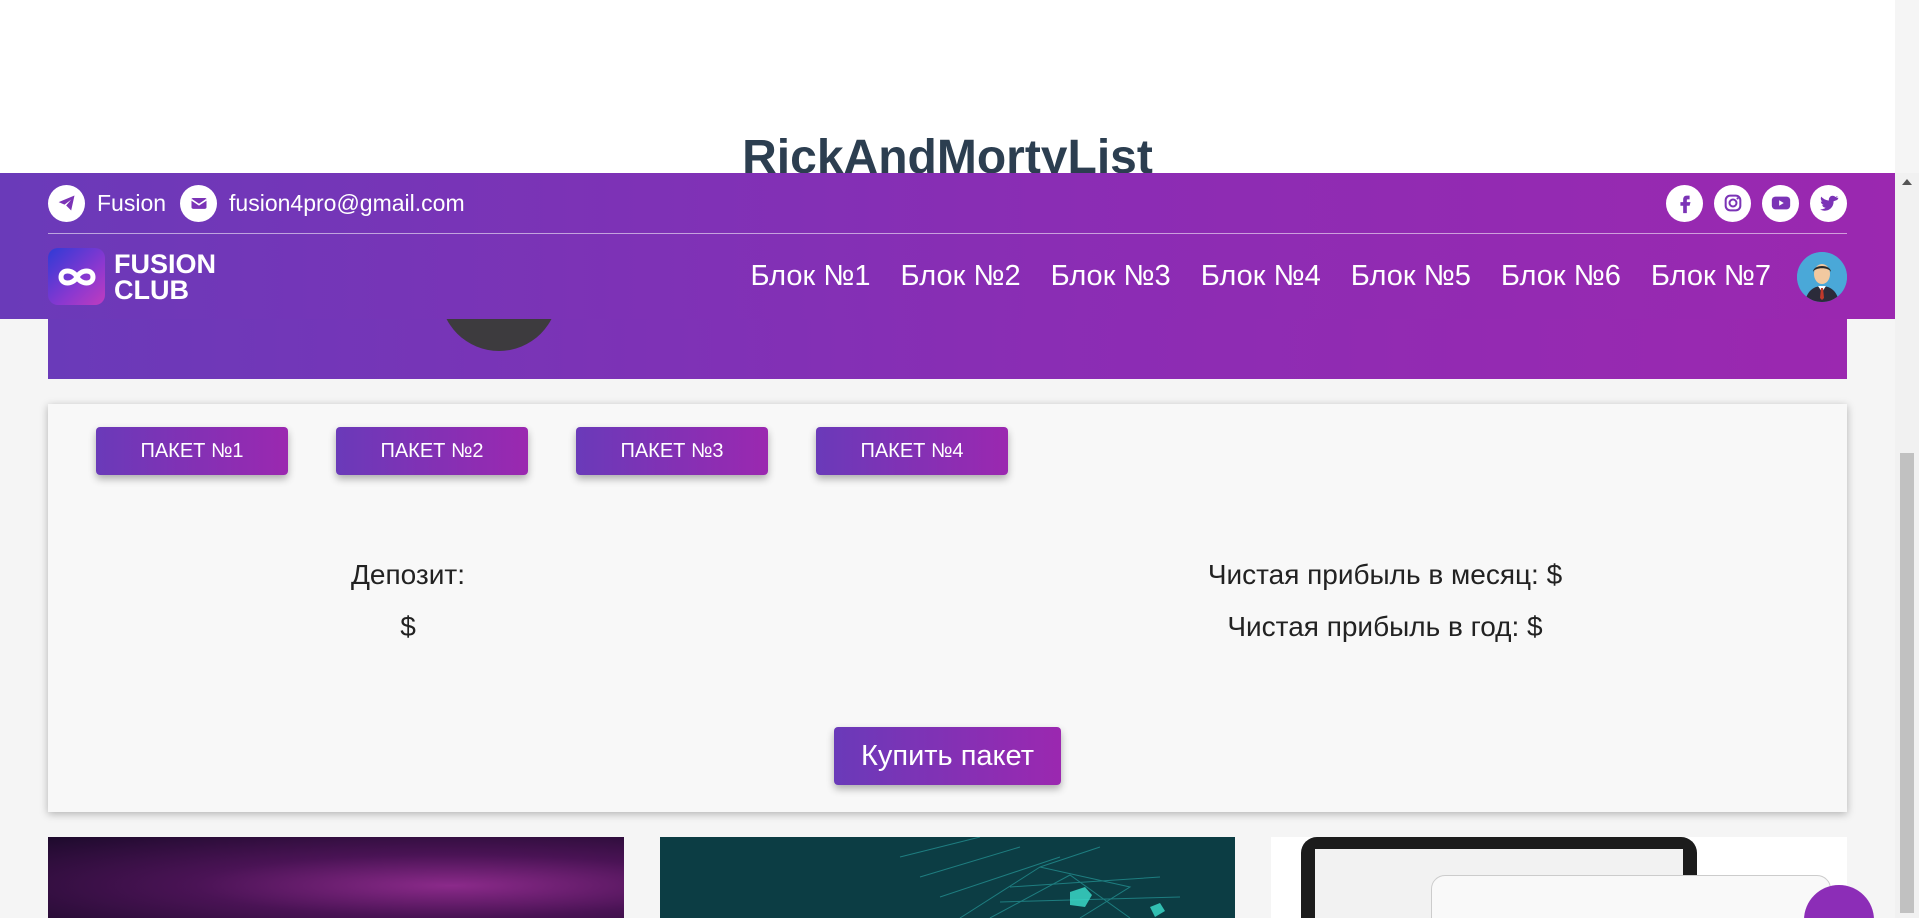 This screenshot has width=1919, height=918. I want to click on site-logo: FUSION CLUB, so click(132, 276).